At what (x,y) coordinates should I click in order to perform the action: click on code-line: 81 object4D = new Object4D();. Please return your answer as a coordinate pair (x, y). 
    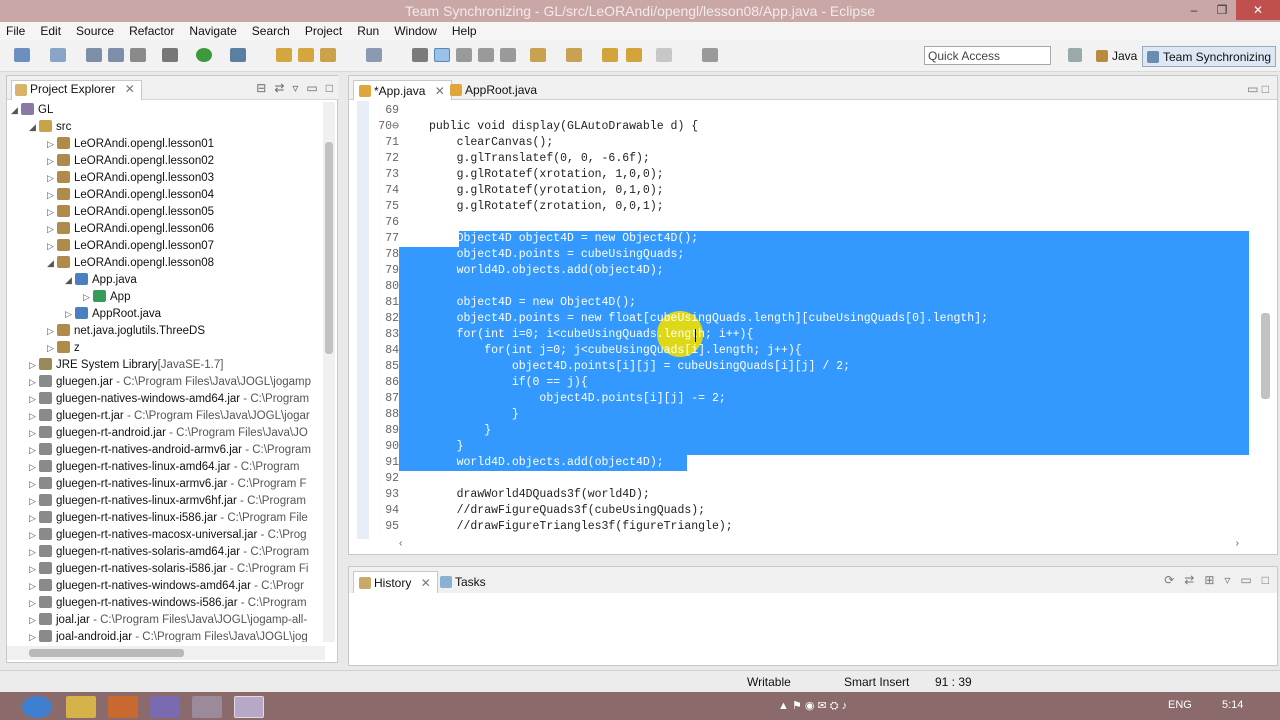
    Looking at the image, I should click on (802, 303).